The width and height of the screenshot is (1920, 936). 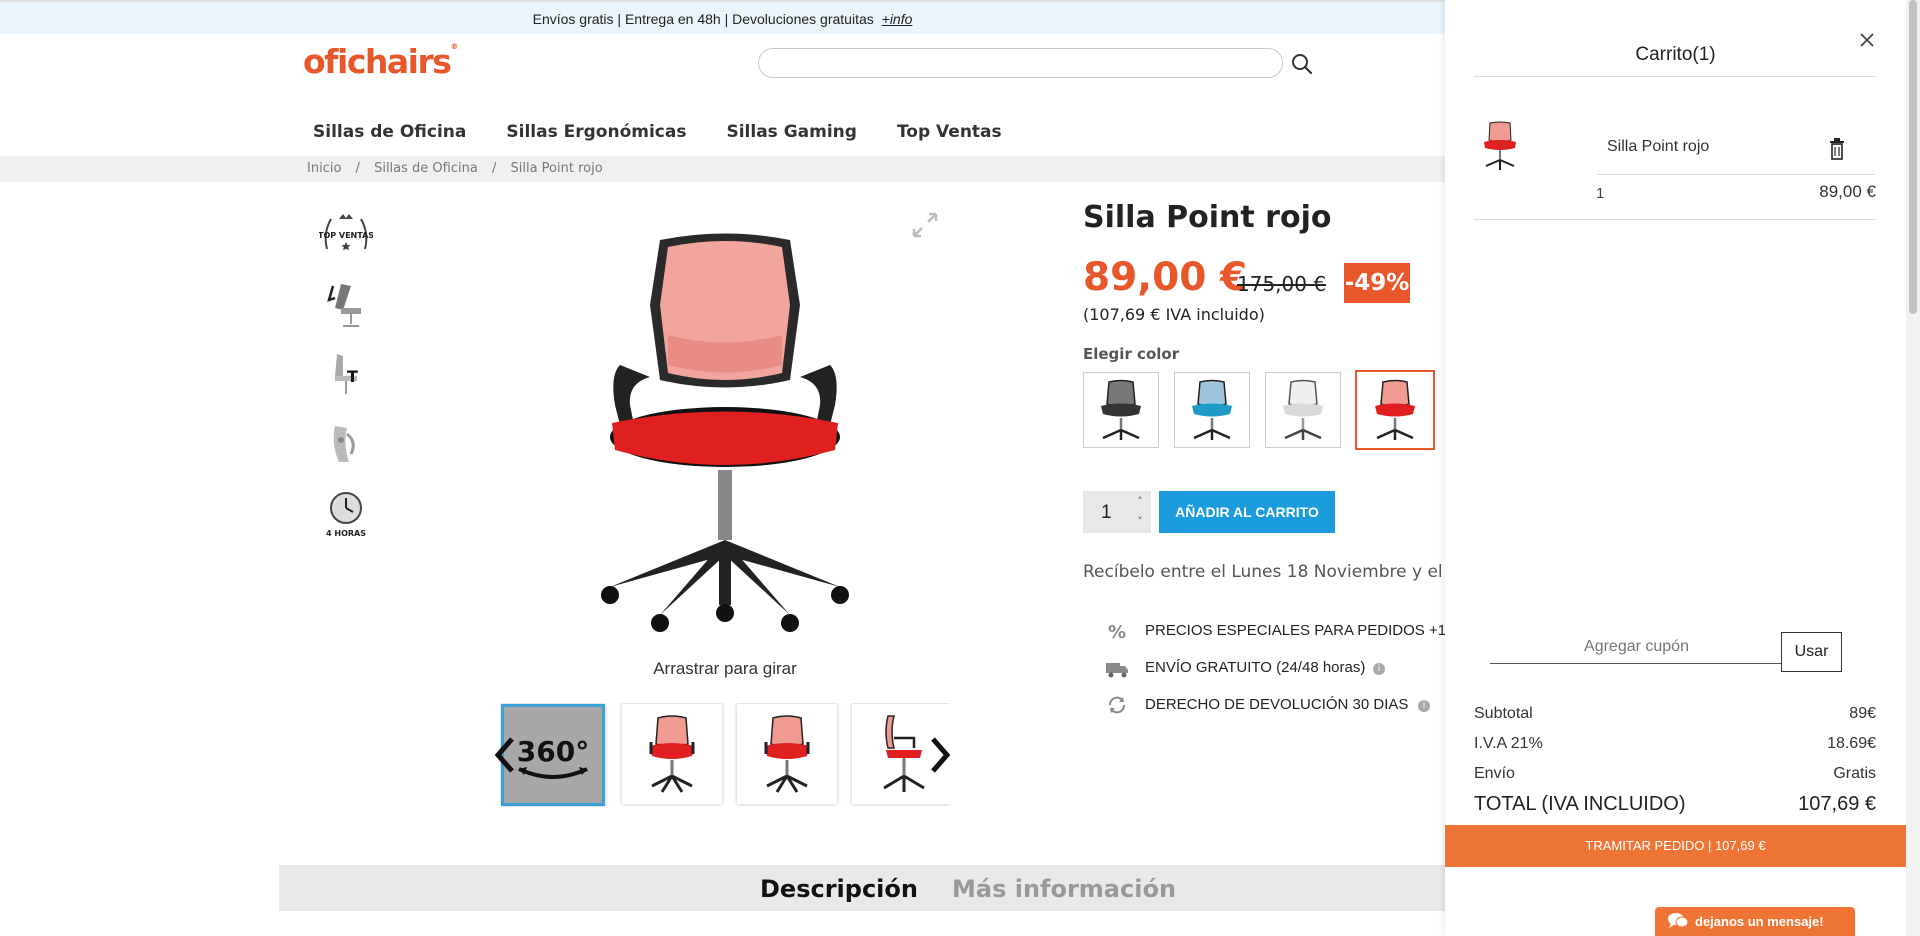 I want to click on chat-bubble-icon, so click(x=1678, y=920).